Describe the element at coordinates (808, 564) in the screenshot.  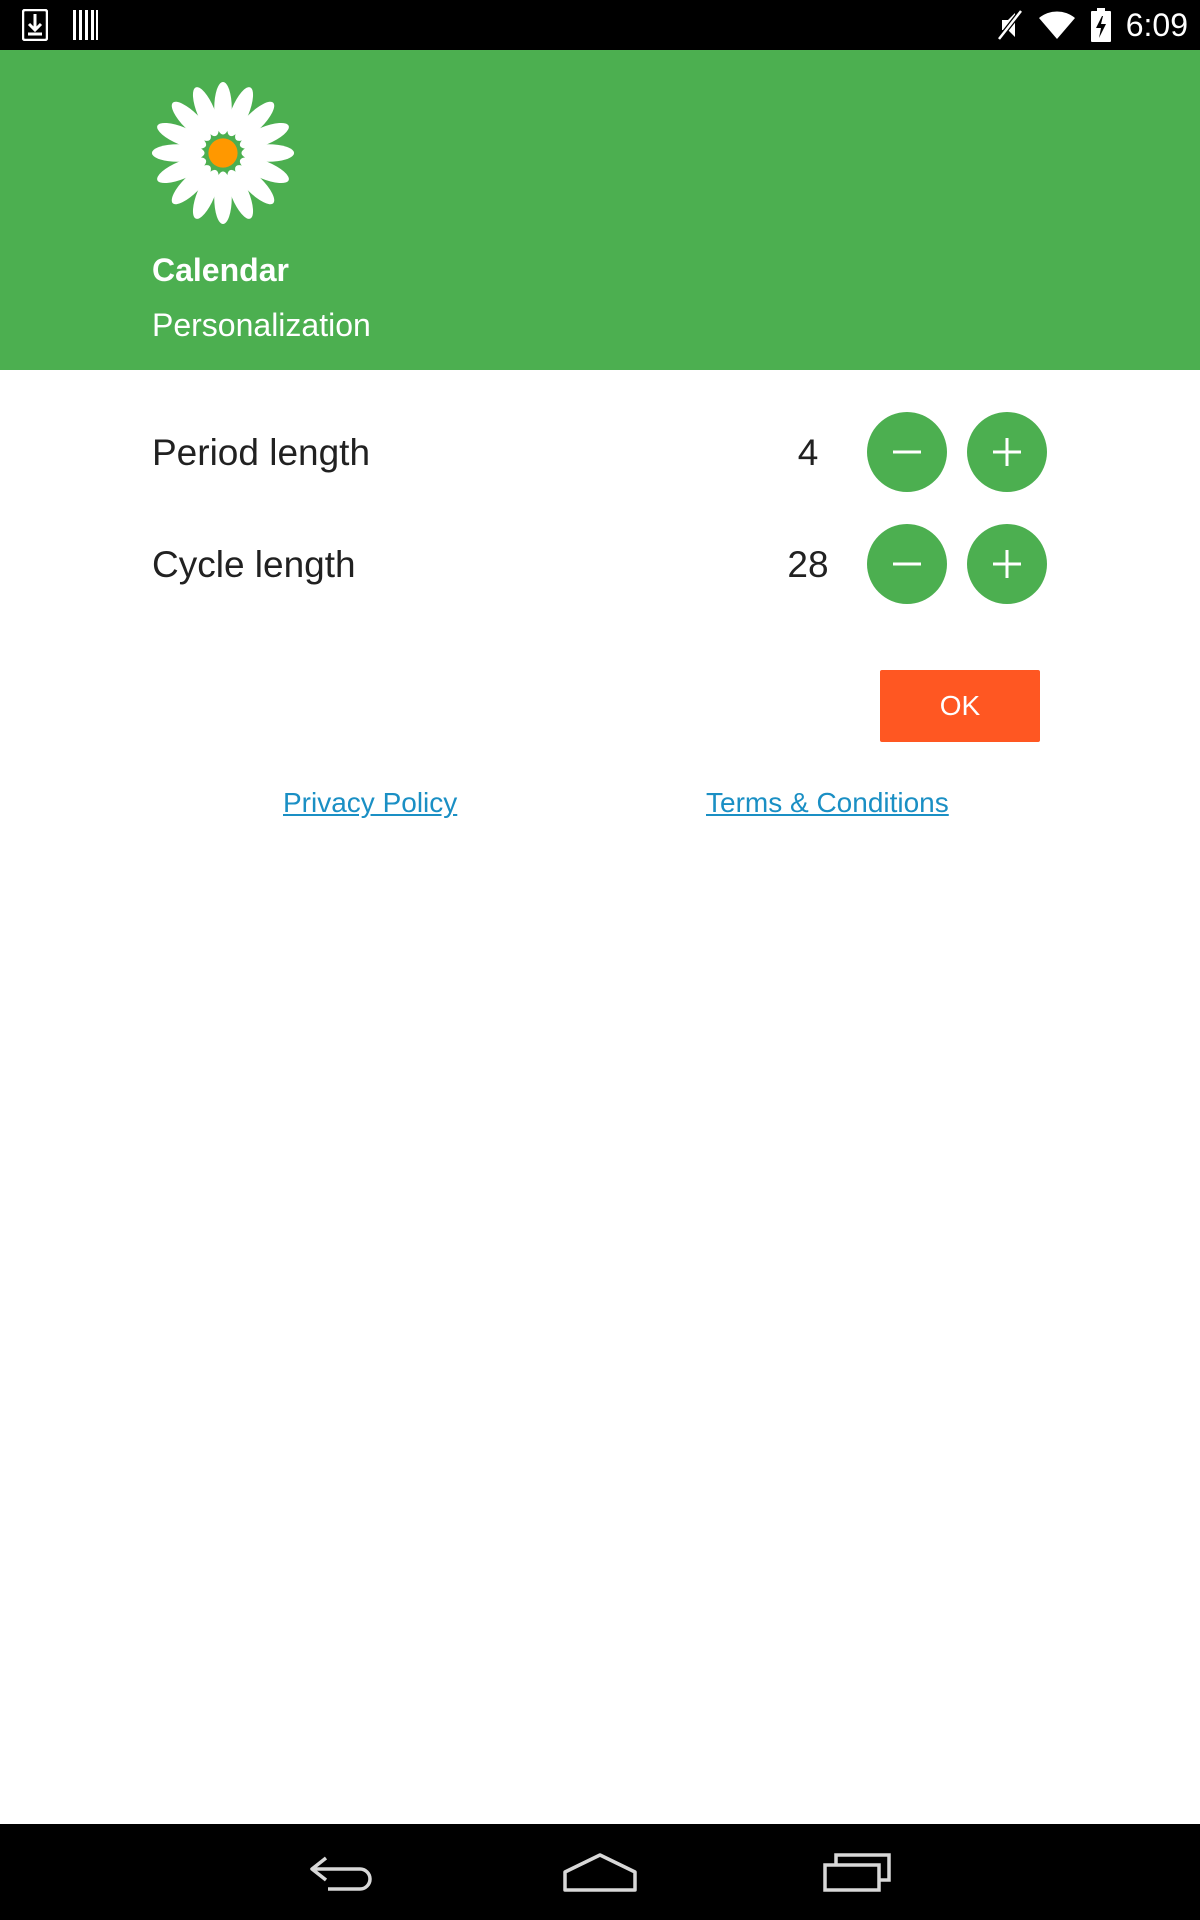
I see `cycle-length-value: 28` at that location.